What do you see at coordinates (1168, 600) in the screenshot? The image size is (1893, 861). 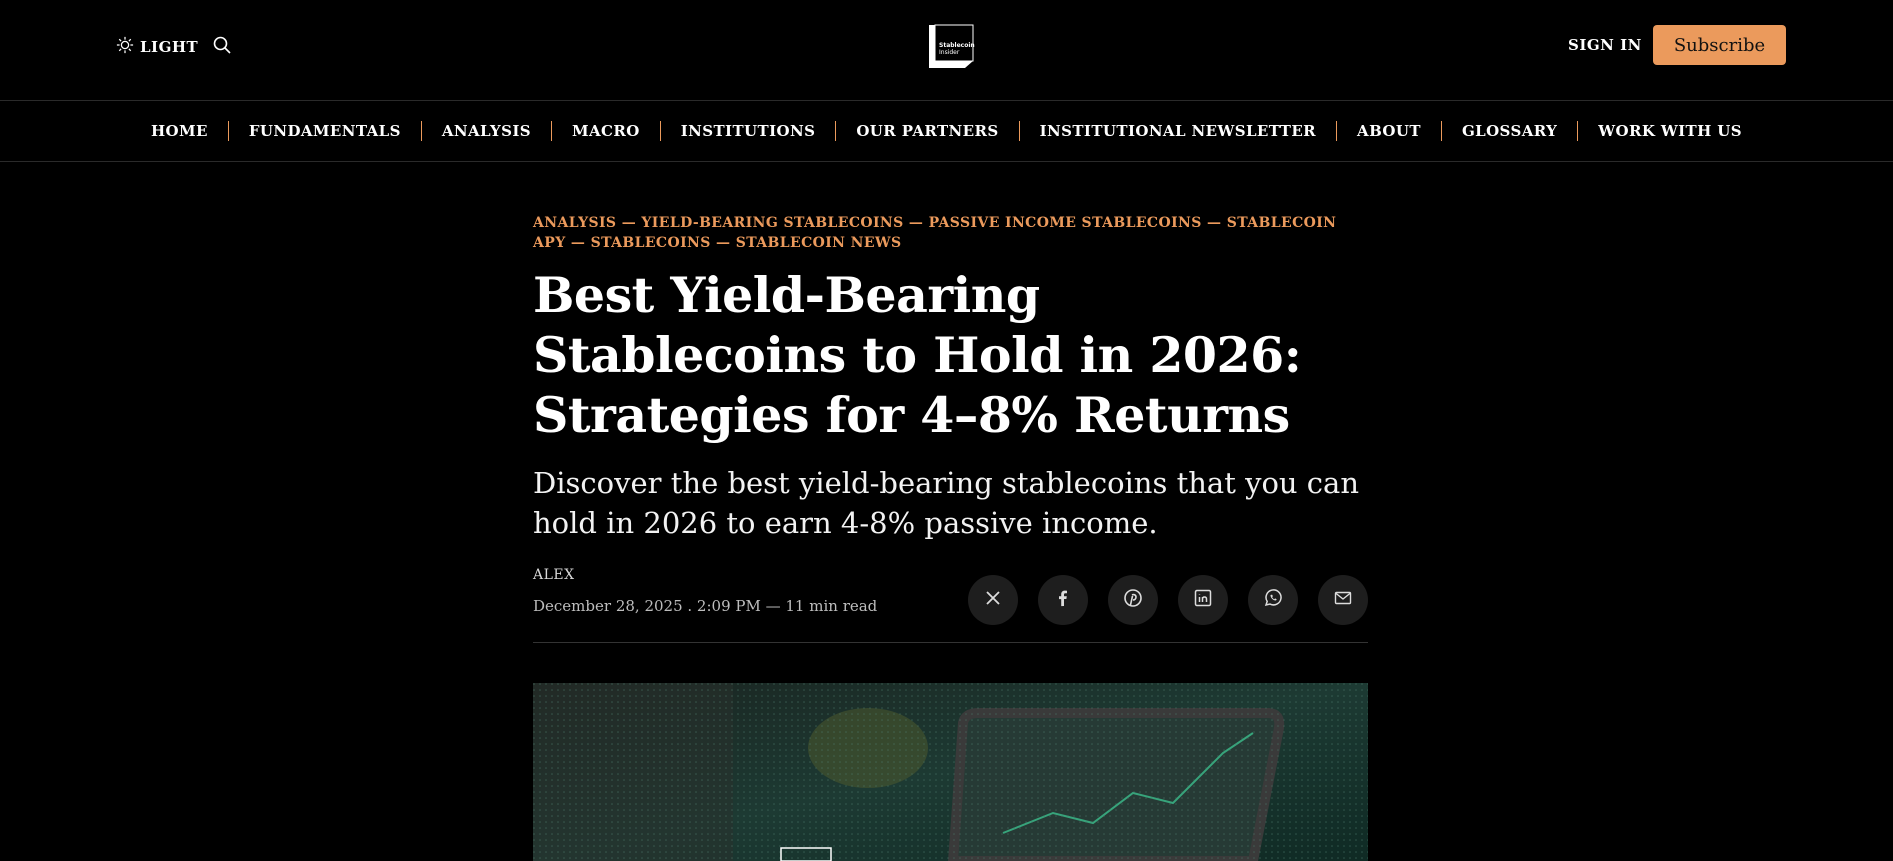 I see `share-buttons` at bounding box center [1168, 600].